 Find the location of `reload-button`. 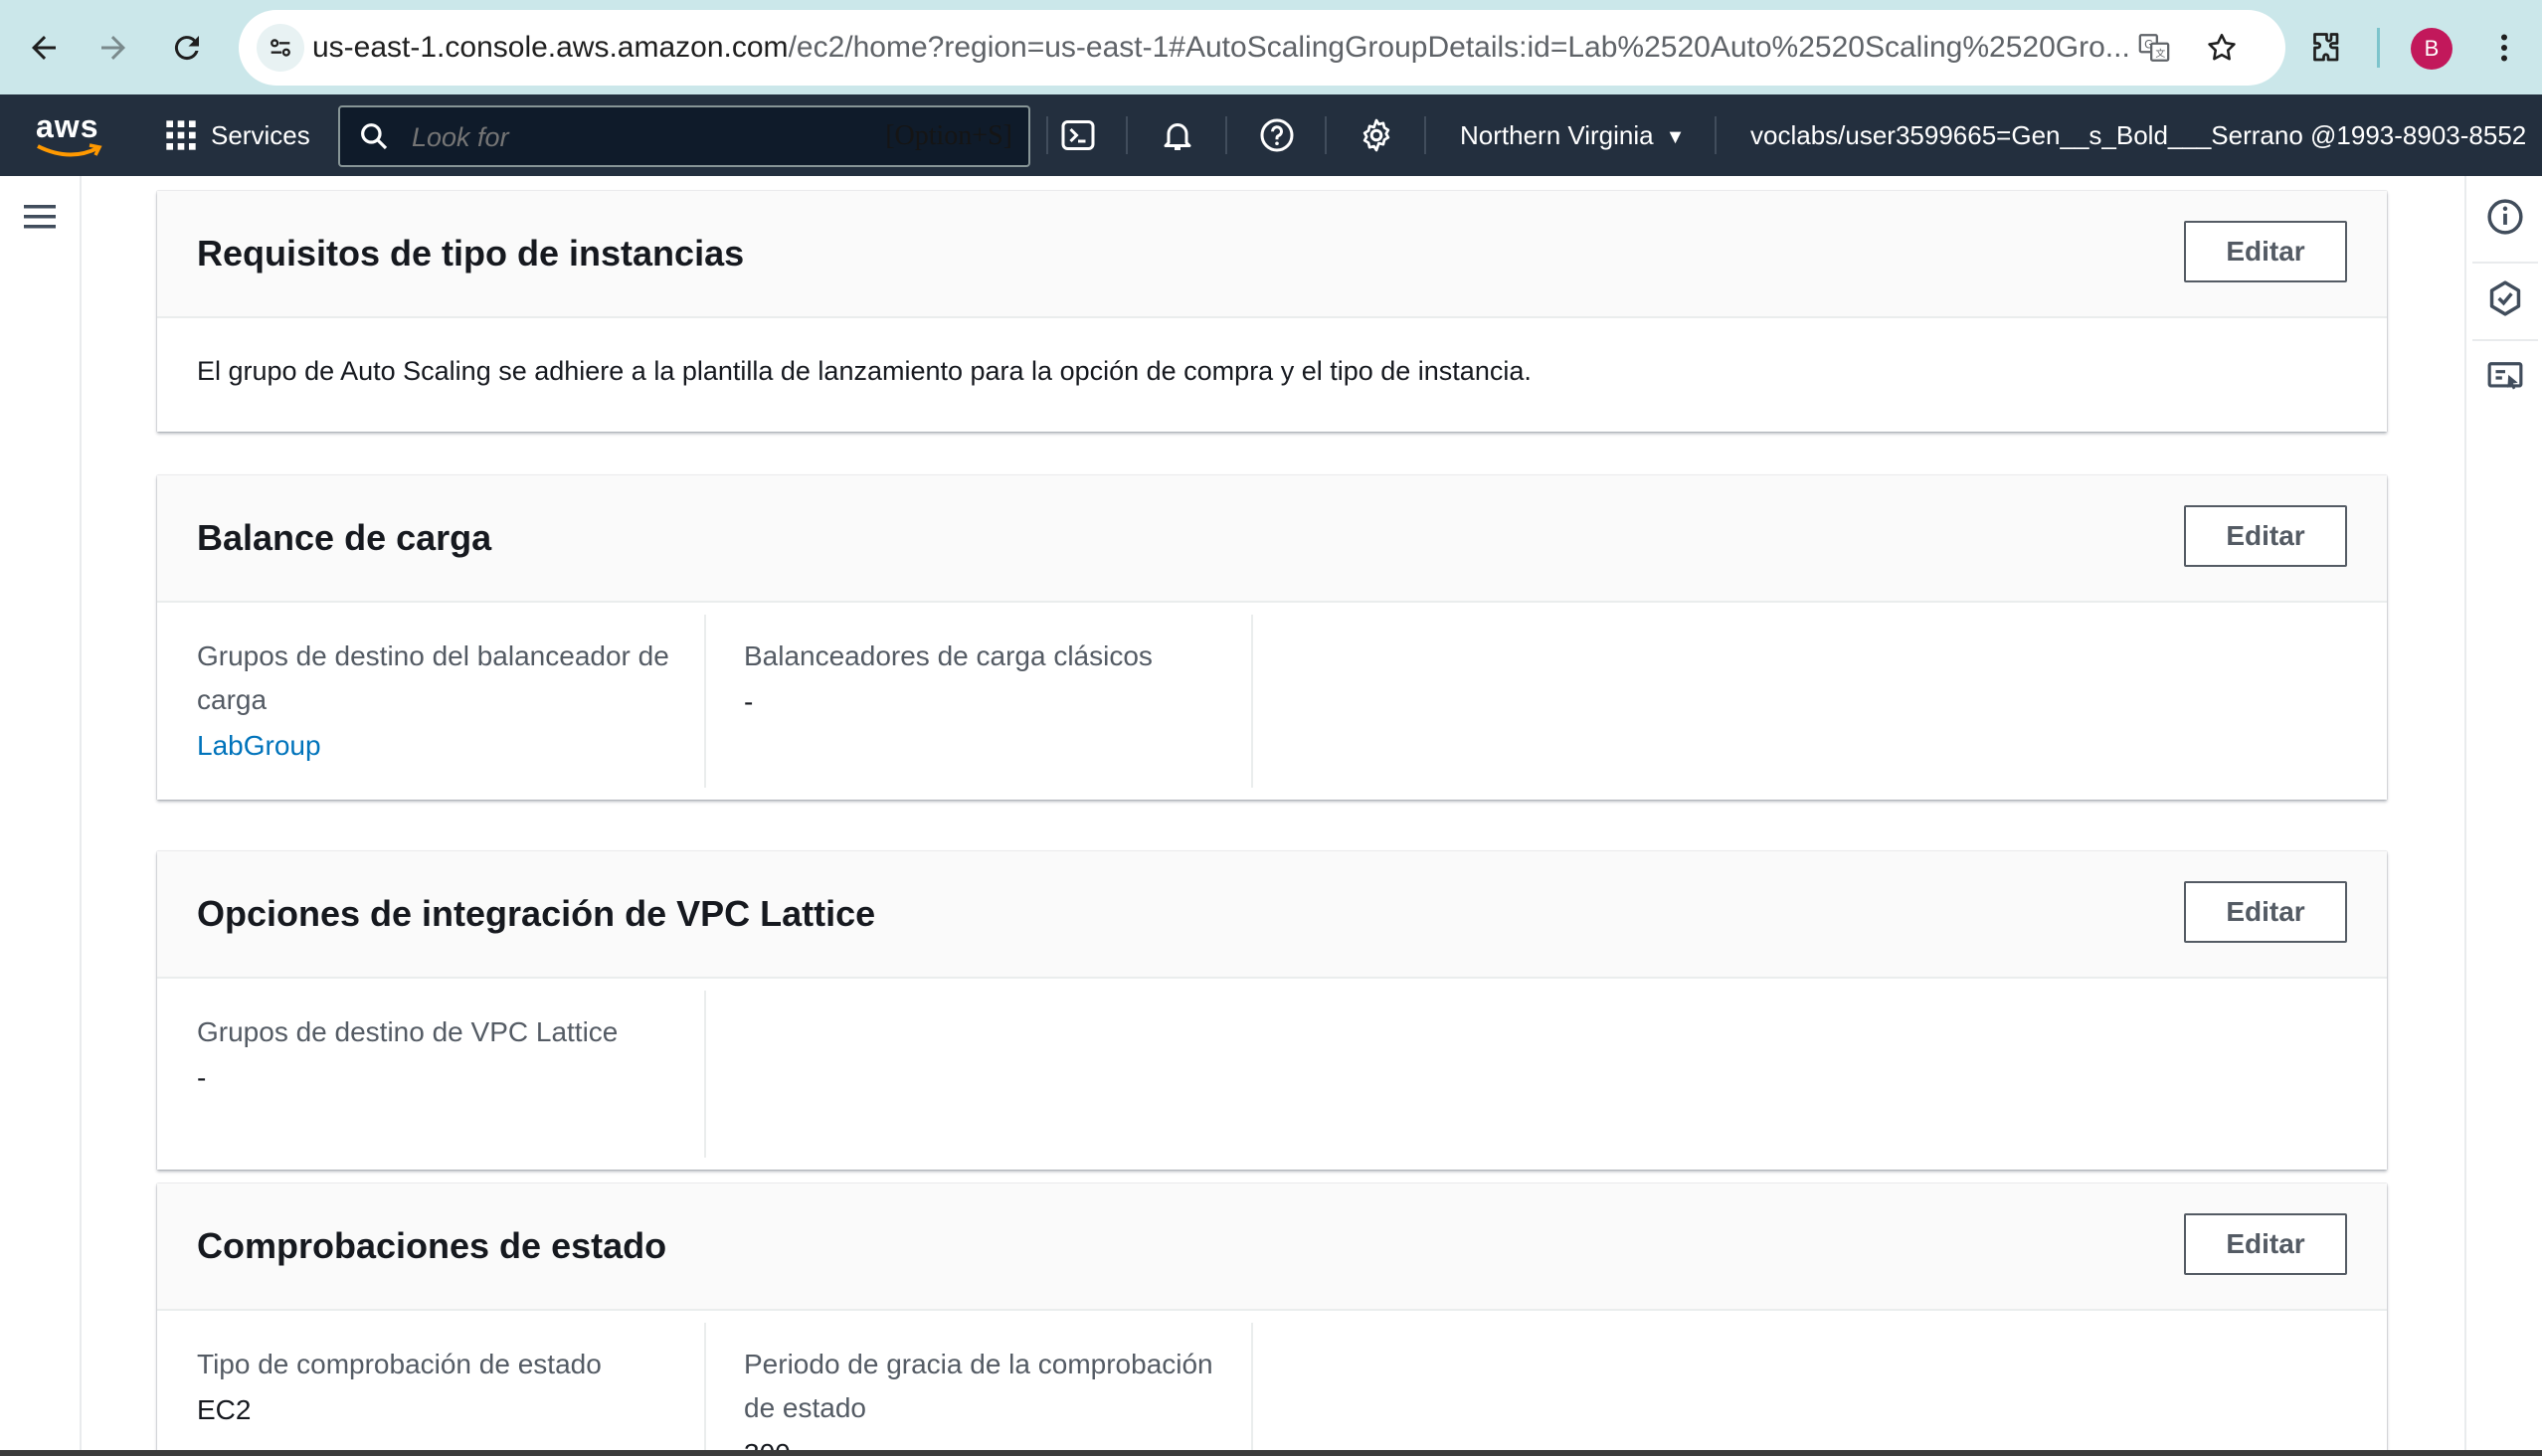

reload-button is located at coordinates (187, 48).